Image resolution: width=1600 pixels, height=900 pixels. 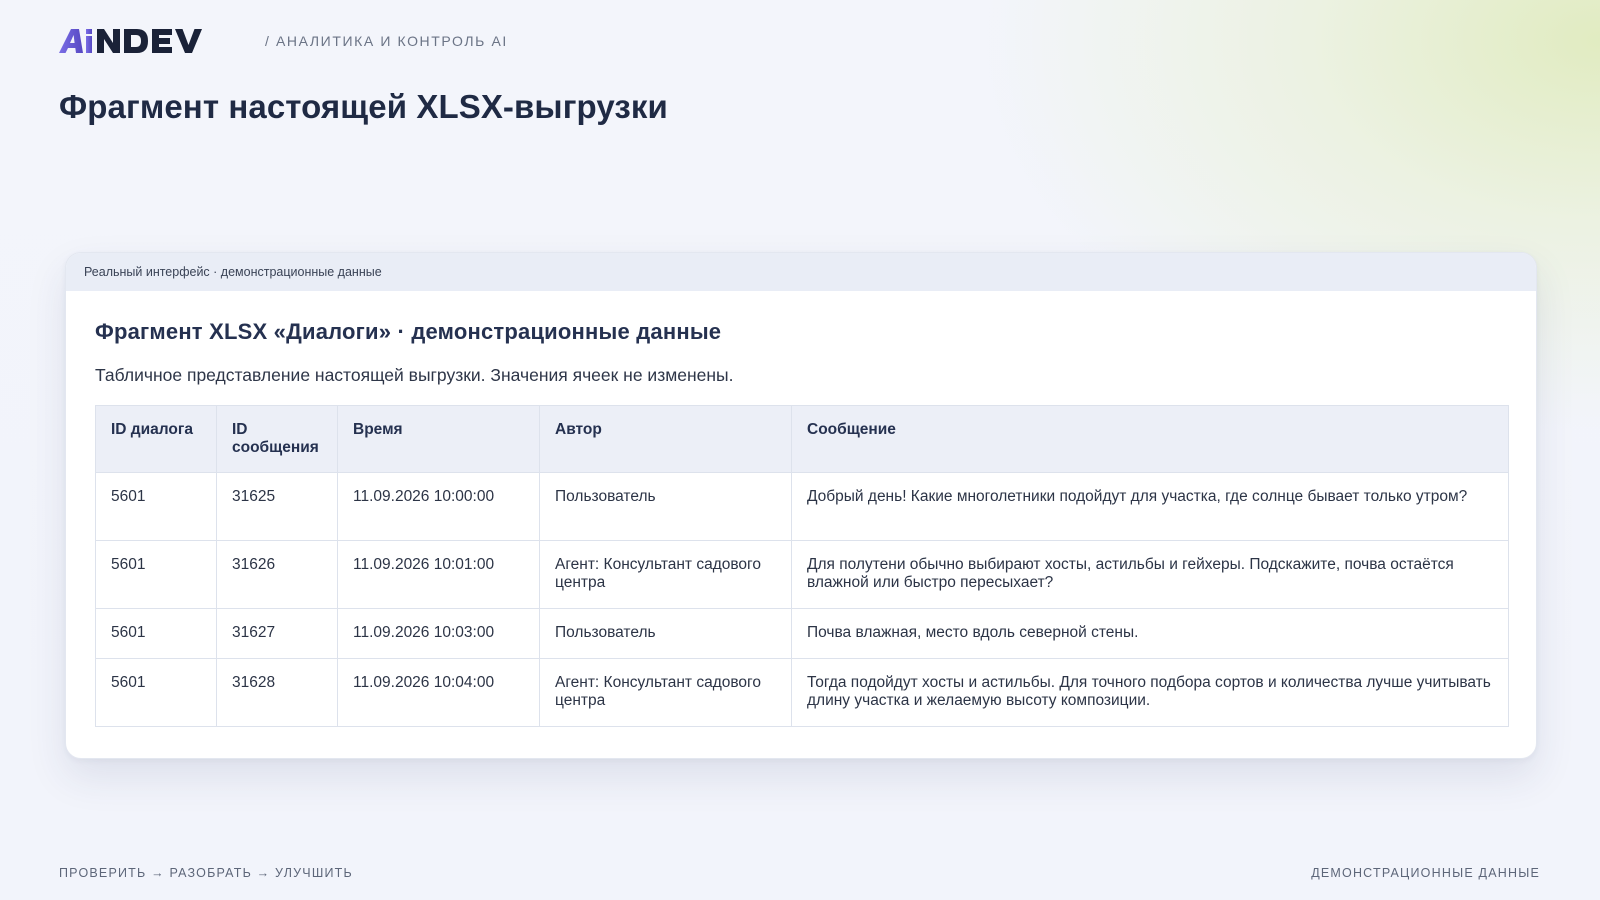 I want to click on cell-message-id: 31628, so click(x=277, y=692).